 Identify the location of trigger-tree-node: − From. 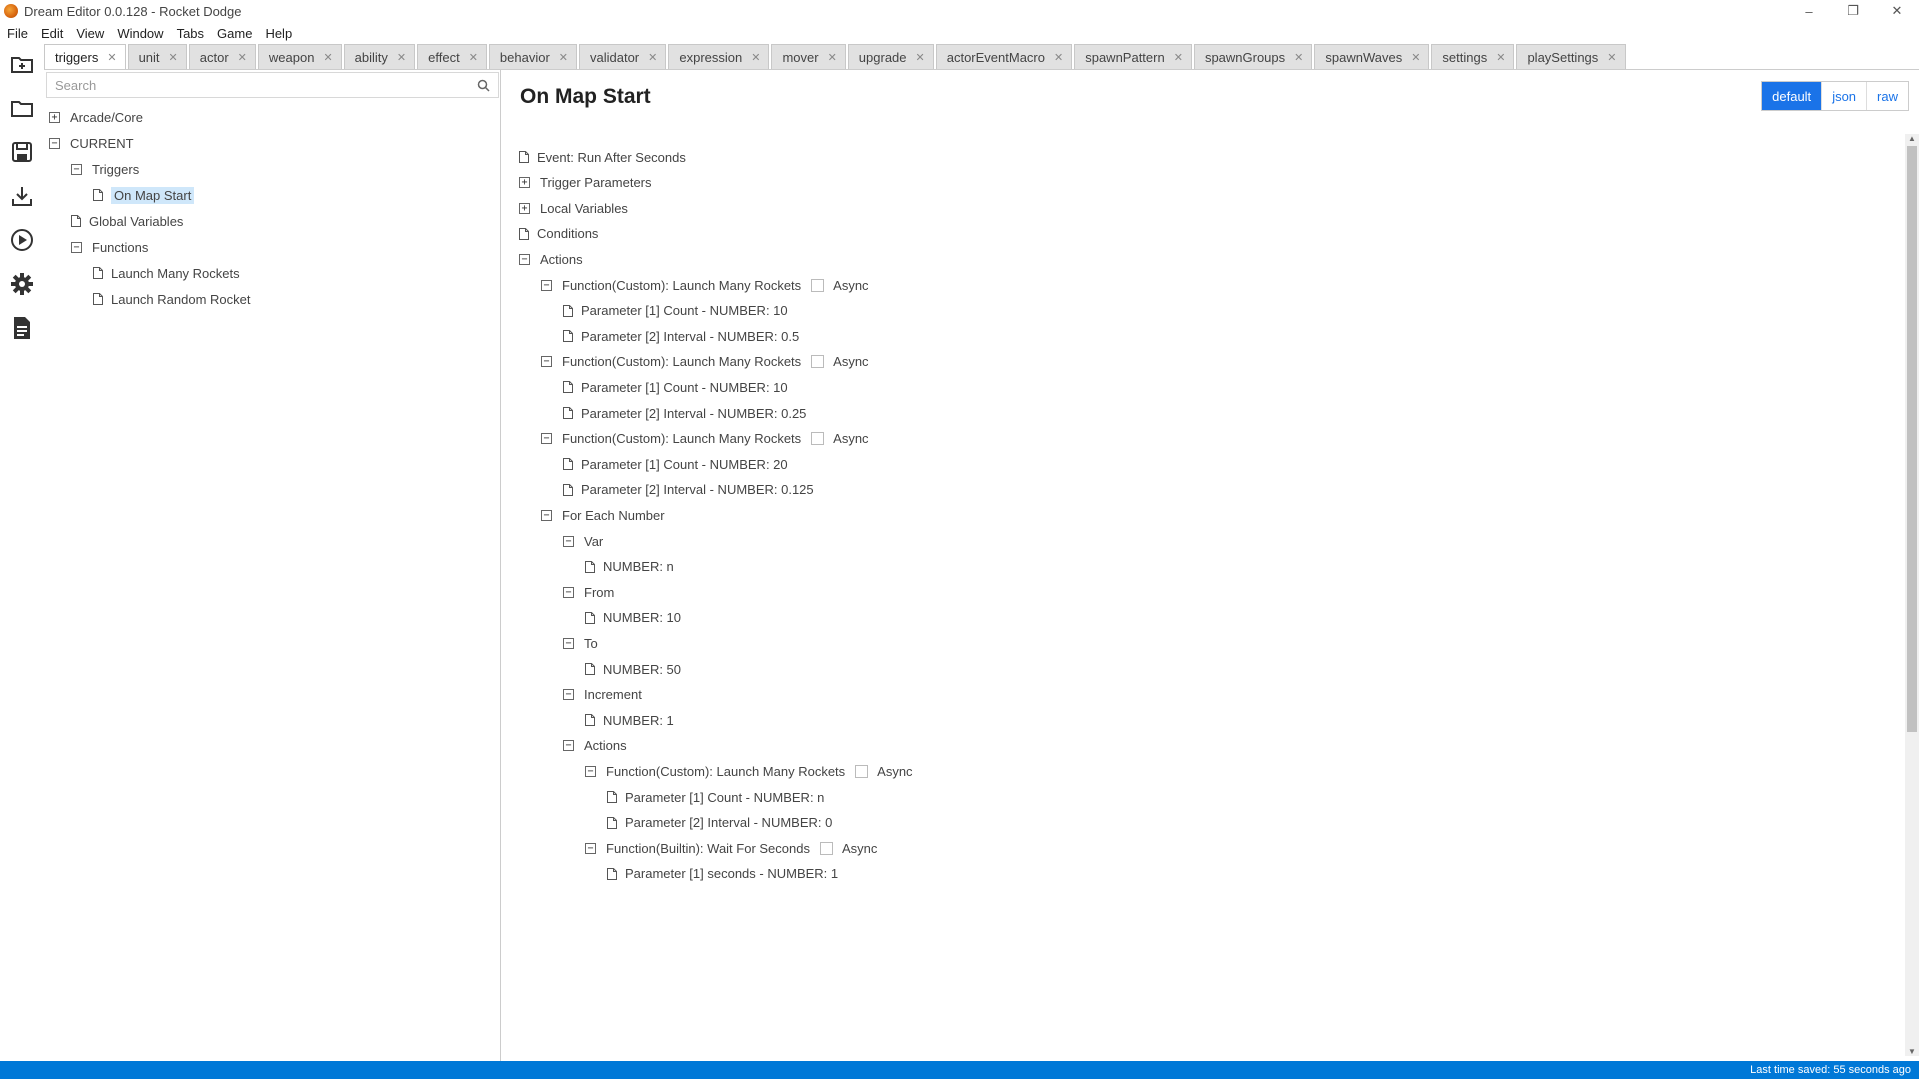
(588, 592).